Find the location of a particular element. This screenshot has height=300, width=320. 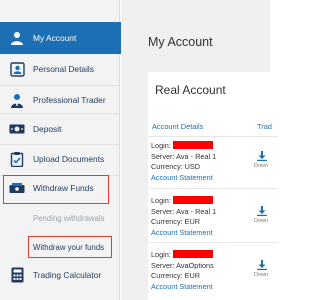

calculator-icon is located at coordinates (17, 275).